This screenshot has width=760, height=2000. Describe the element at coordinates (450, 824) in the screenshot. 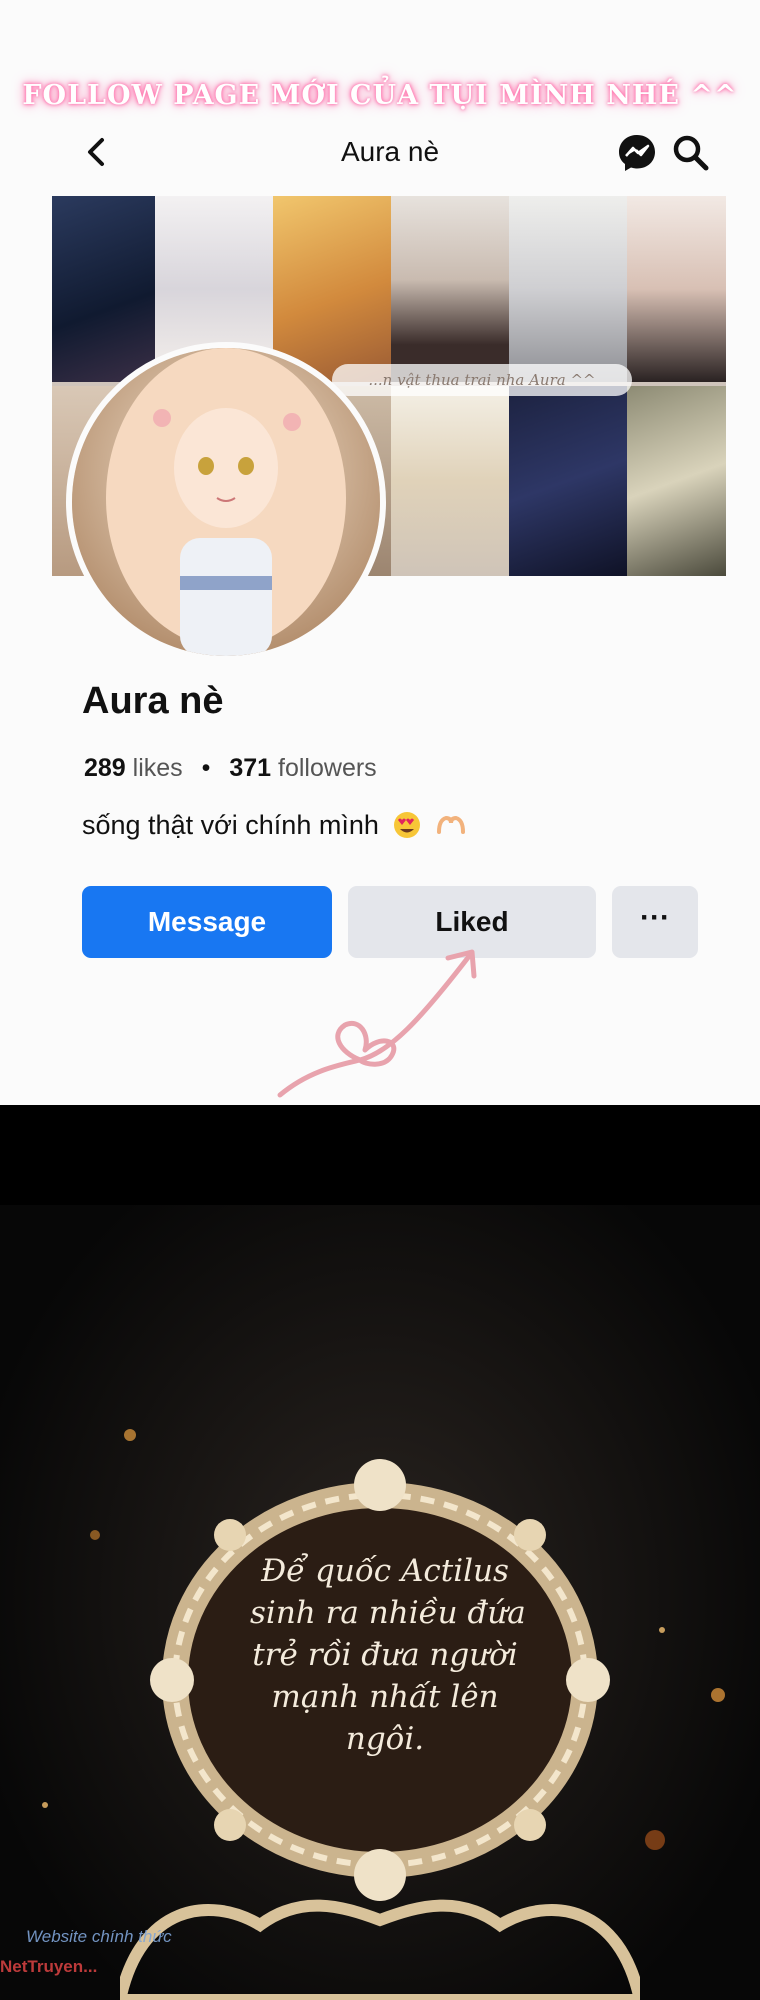

I see `heart-hands-emoji-icon` at that location.